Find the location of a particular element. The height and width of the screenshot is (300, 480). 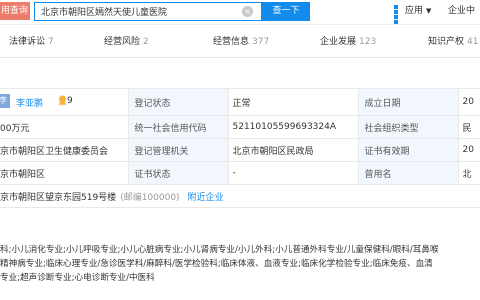

field-value: 正常 is located at coordinates (293, 102).